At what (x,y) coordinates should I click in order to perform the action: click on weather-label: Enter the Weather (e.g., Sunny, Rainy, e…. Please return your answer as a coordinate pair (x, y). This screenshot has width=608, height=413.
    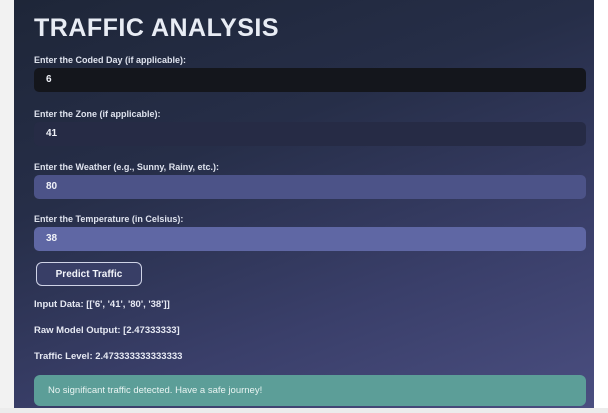
    Looking at the image, I should click on (127, 167).